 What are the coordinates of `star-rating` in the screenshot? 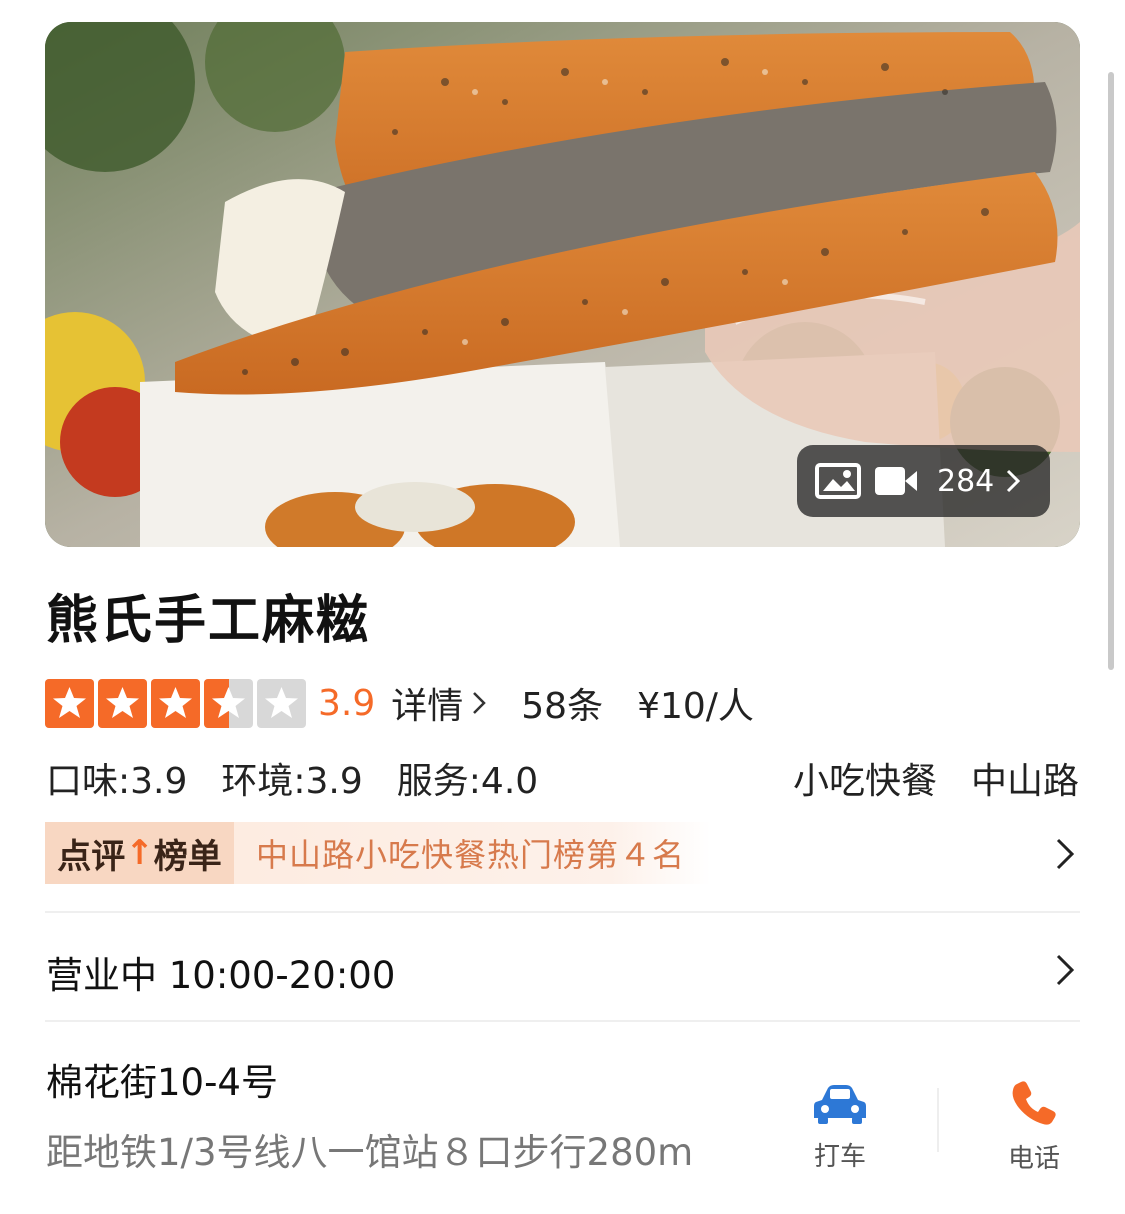 It's located at (175, 703).